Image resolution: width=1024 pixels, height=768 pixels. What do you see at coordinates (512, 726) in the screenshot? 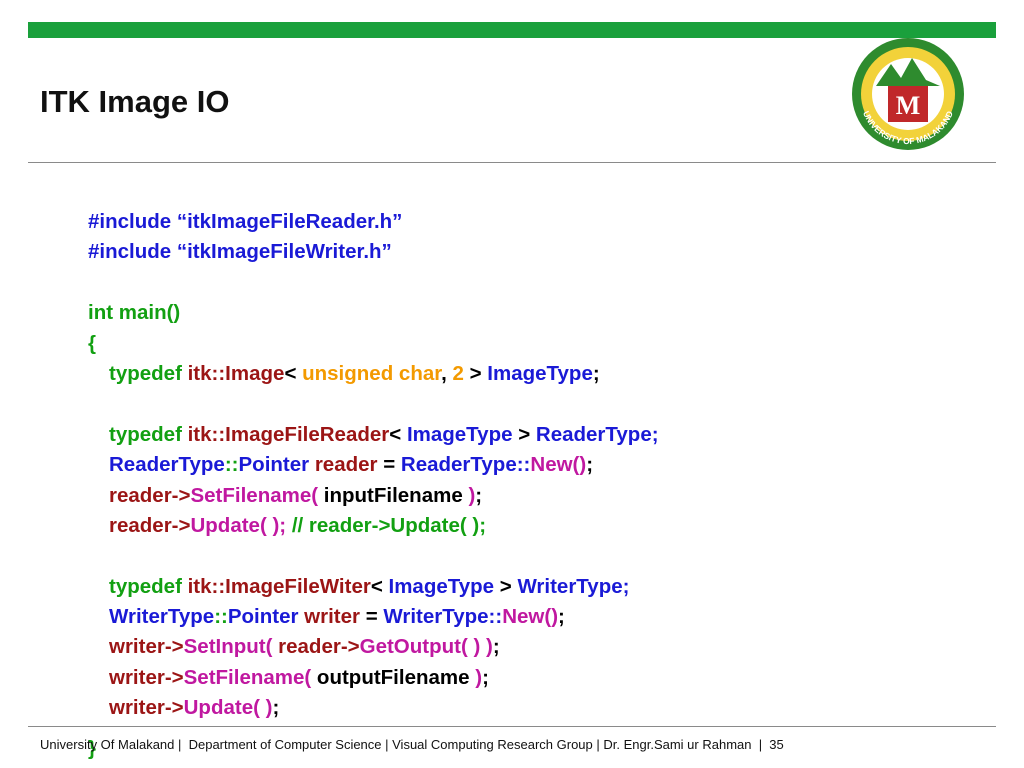
I see `footer-divider` at bounding box center [512, 726].